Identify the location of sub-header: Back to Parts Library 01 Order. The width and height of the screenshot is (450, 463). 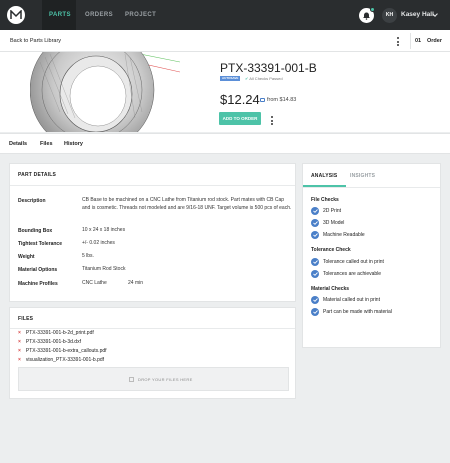
(225, 41).